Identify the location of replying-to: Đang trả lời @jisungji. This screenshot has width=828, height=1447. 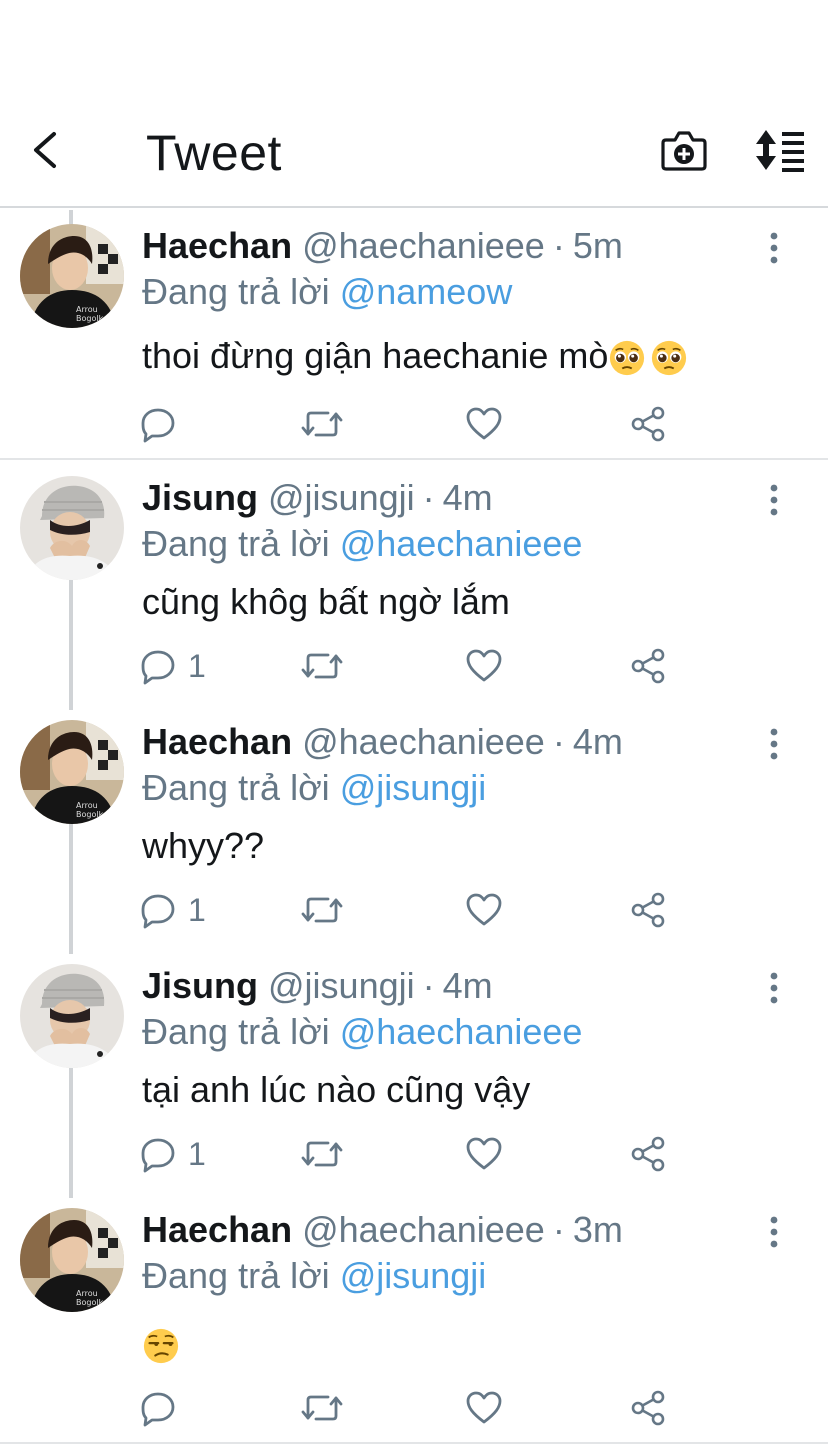
(314, 788).